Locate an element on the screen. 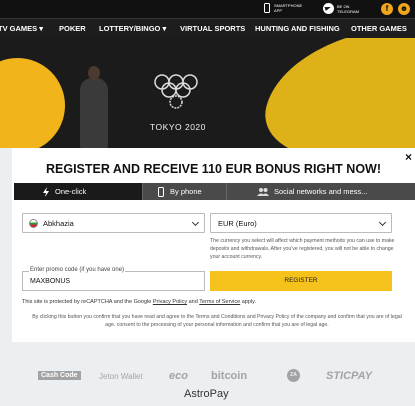  captcha-apply: apply. is located at coordinates (249, 302).